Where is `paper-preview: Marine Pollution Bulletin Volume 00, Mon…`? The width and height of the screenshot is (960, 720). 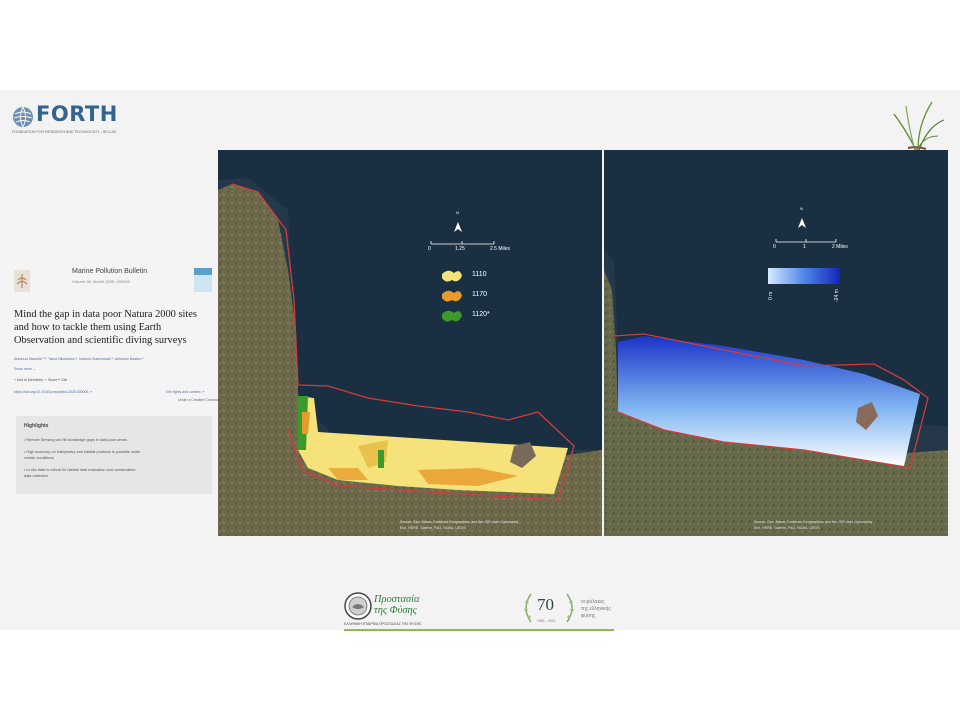 paper-preview: Marine Pollution Bulletin Volume 00, Mon… is located at coordinates (120, 376).